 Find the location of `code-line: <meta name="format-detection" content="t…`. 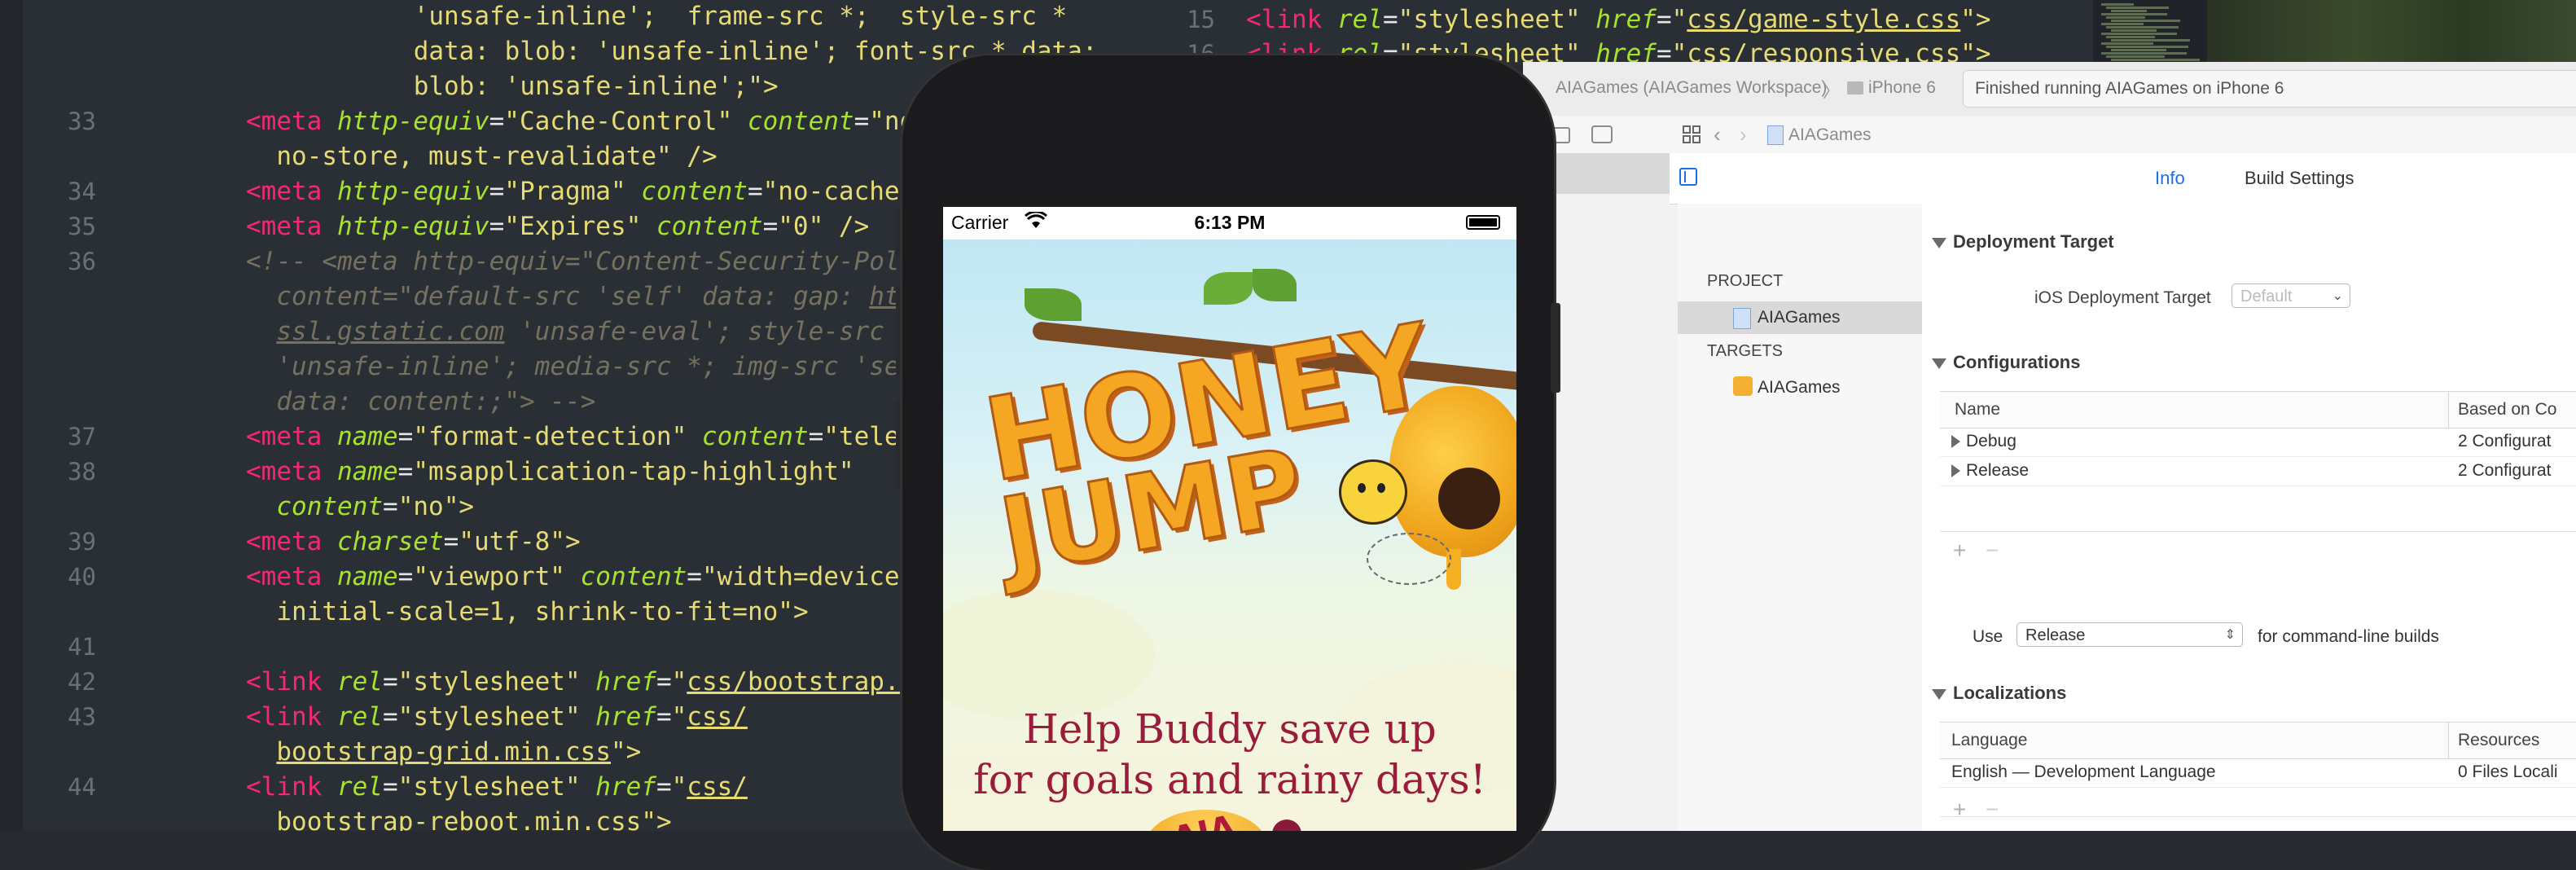

code-line: <meta name="format-detection" content="t… is located at coordinates (603, 436).